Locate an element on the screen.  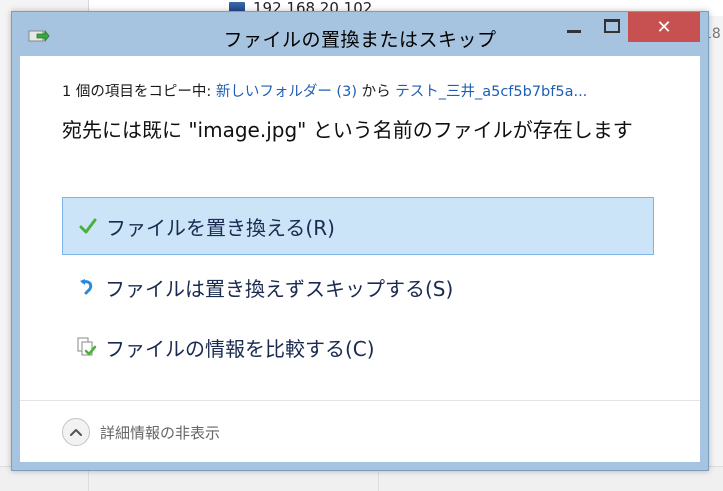
minimize-icon is located at coordinates (574, 31).